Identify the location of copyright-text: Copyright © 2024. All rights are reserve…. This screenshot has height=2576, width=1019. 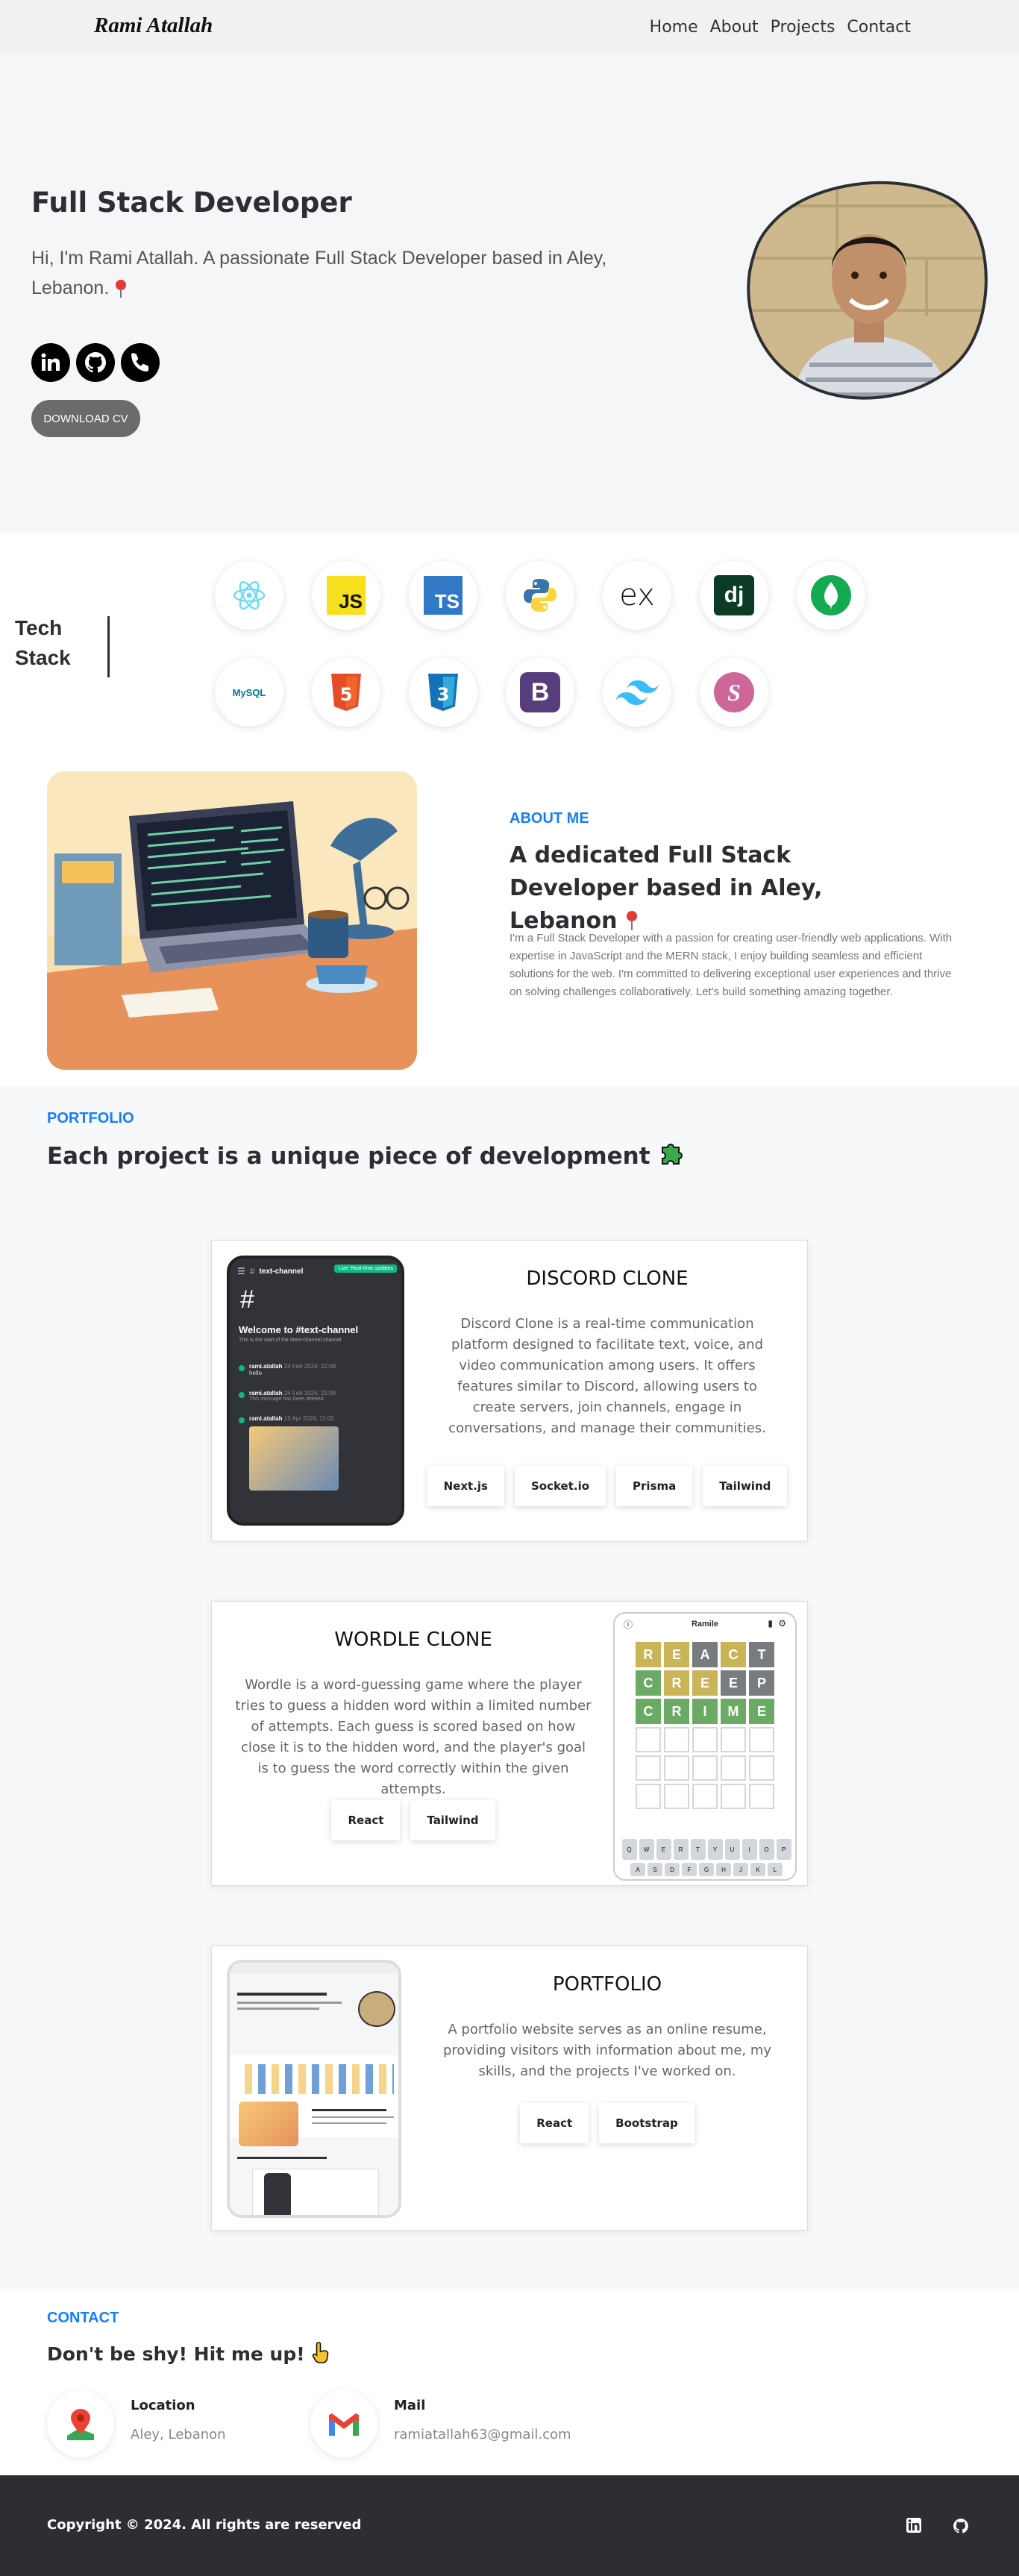
(204, 2525).